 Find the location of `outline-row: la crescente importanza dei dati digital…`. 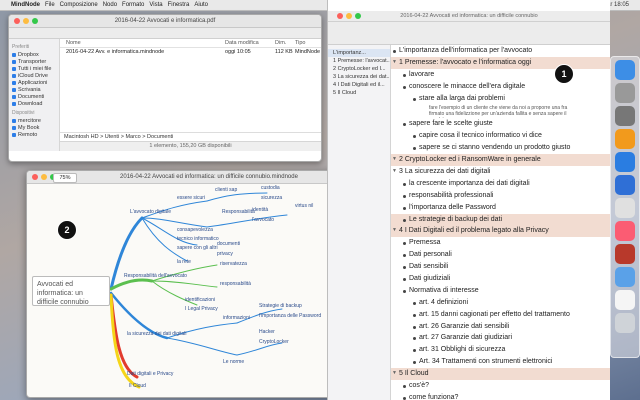

outline-row: la crescente importanza dei dati digital… is located at coordinates (500, 184).